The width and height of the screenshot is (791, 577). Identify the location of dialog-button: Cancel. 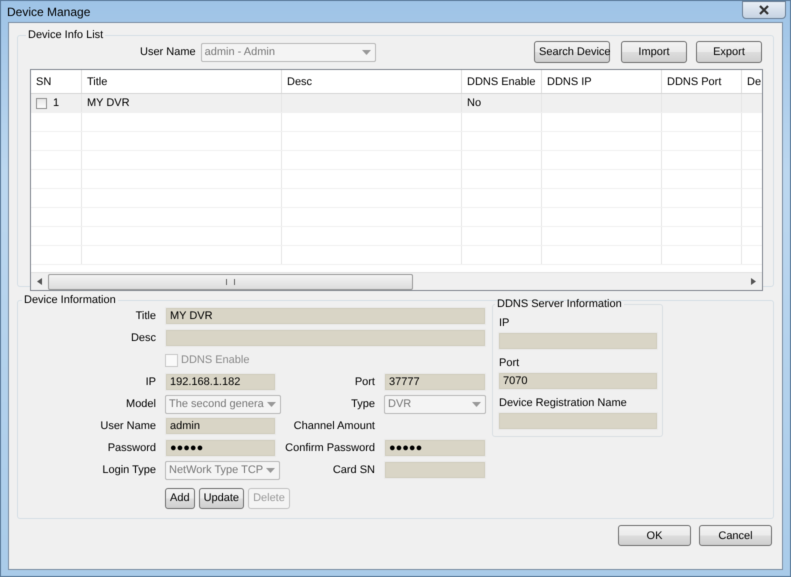
(735, 535).